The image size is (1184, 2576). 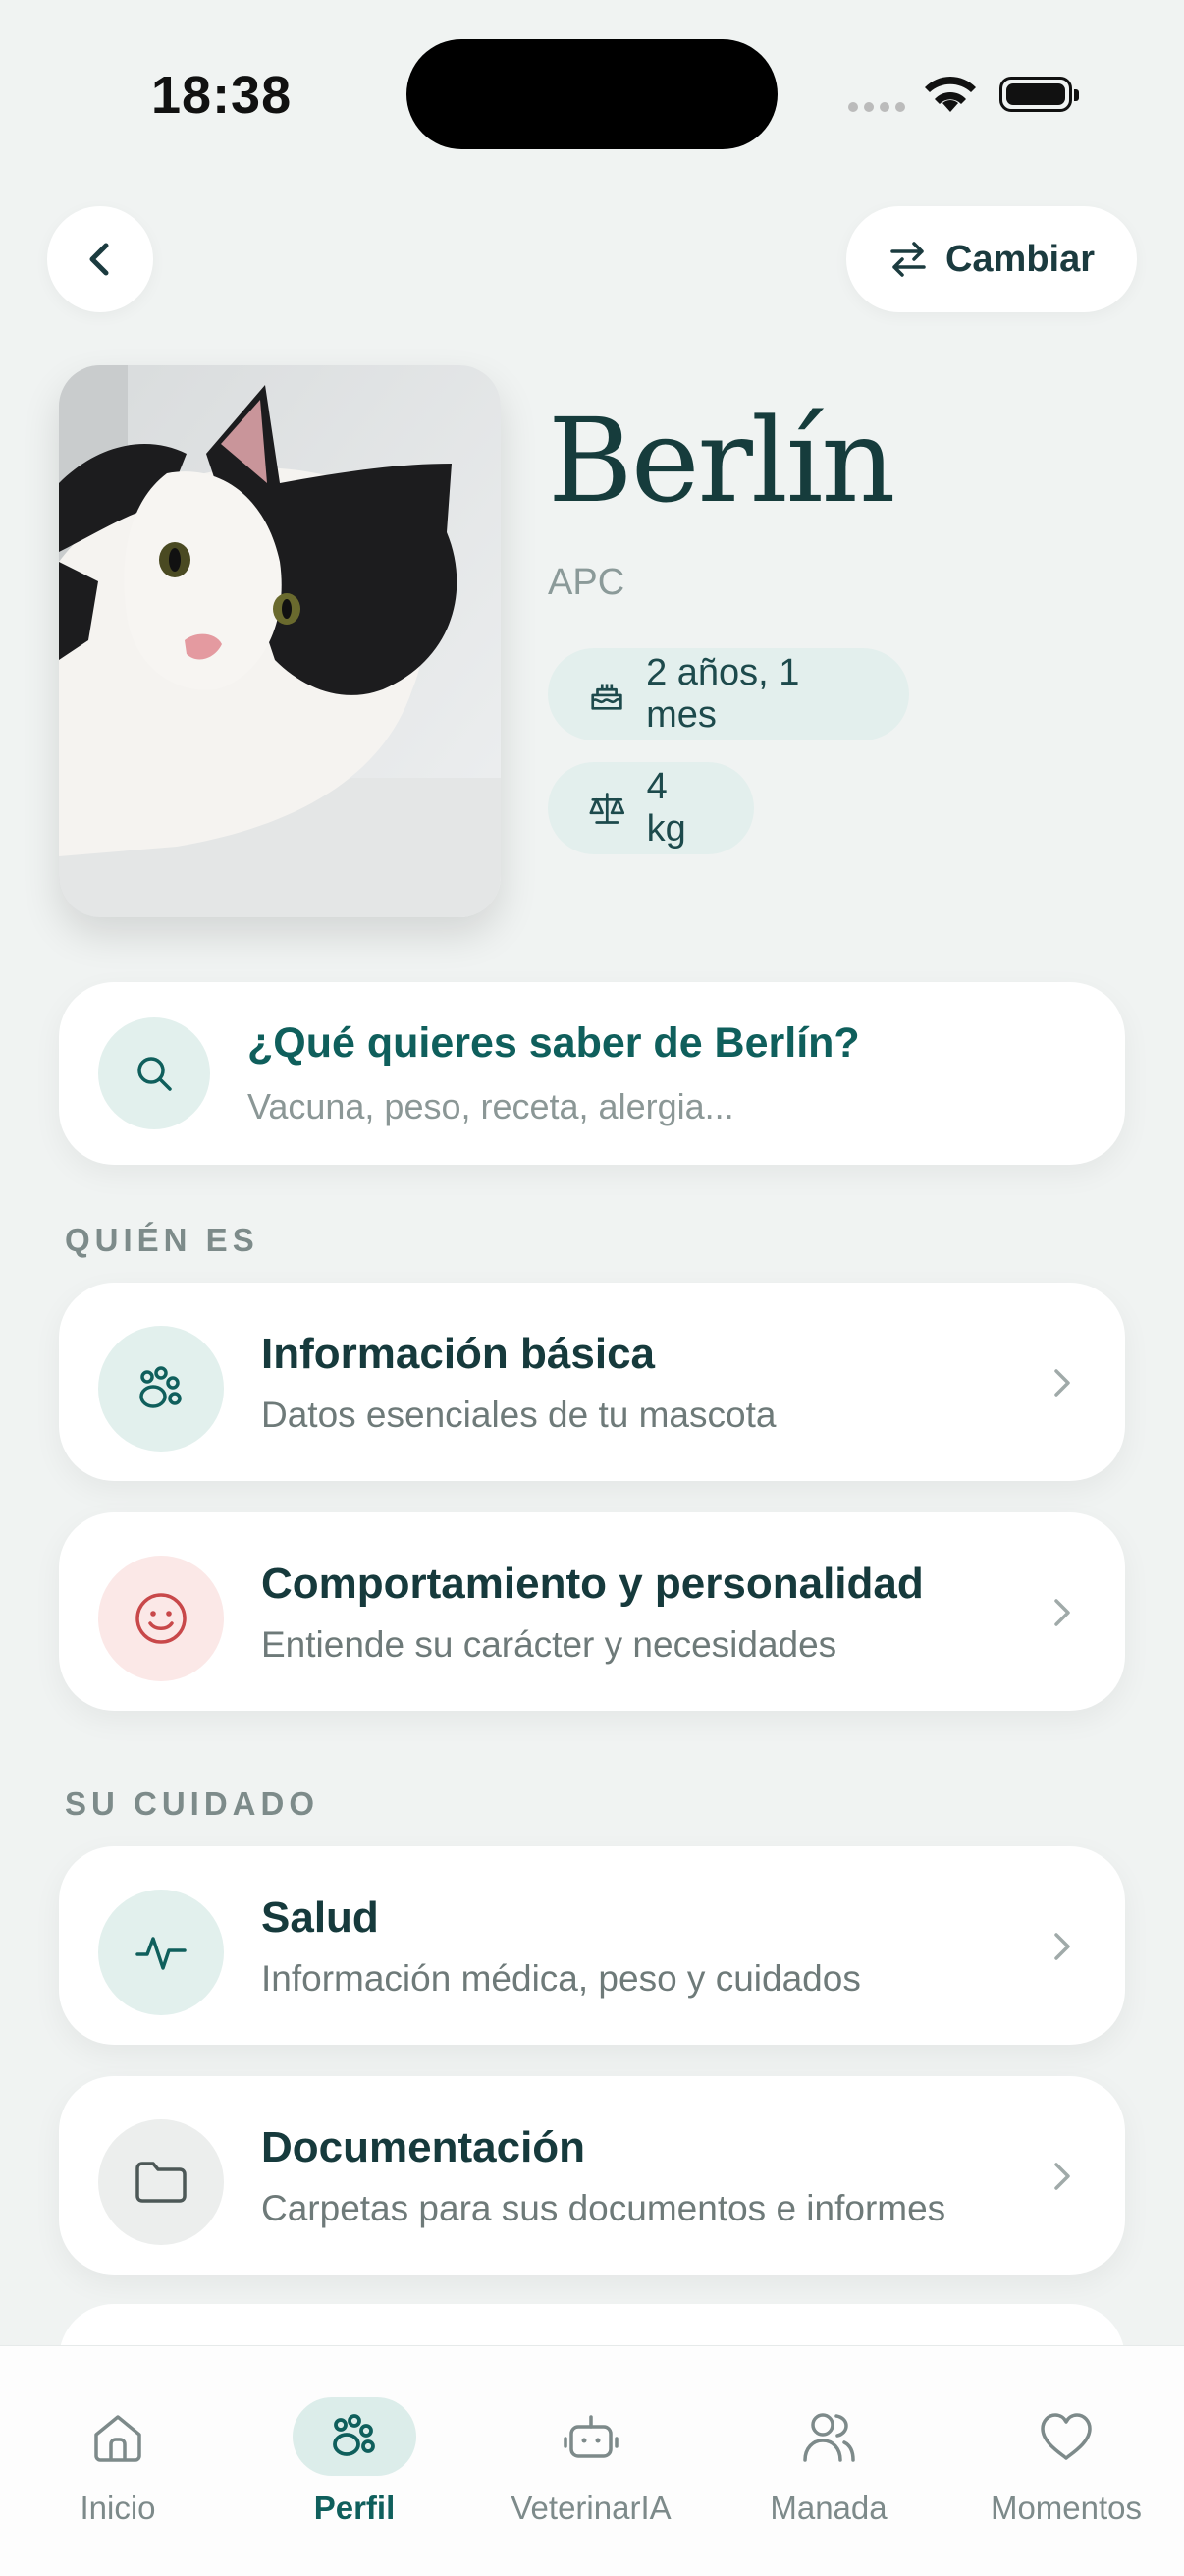 I want to click on card-title: Salud, so click(x=320, y=1918).